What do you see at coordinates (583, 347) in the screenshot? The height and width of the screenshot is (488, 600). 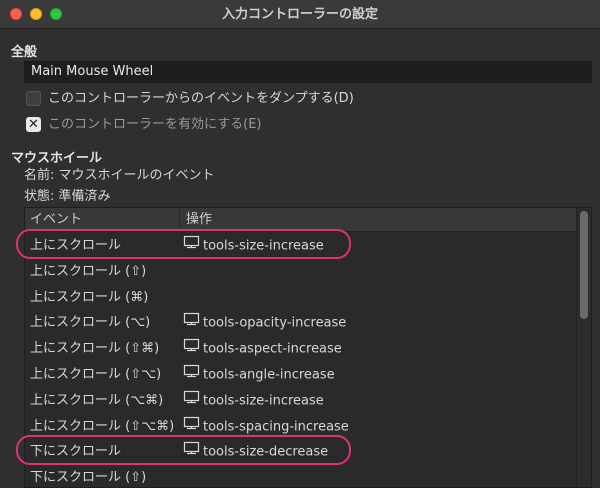 I see `table-scrollbar` at bounding box center [583, 347].